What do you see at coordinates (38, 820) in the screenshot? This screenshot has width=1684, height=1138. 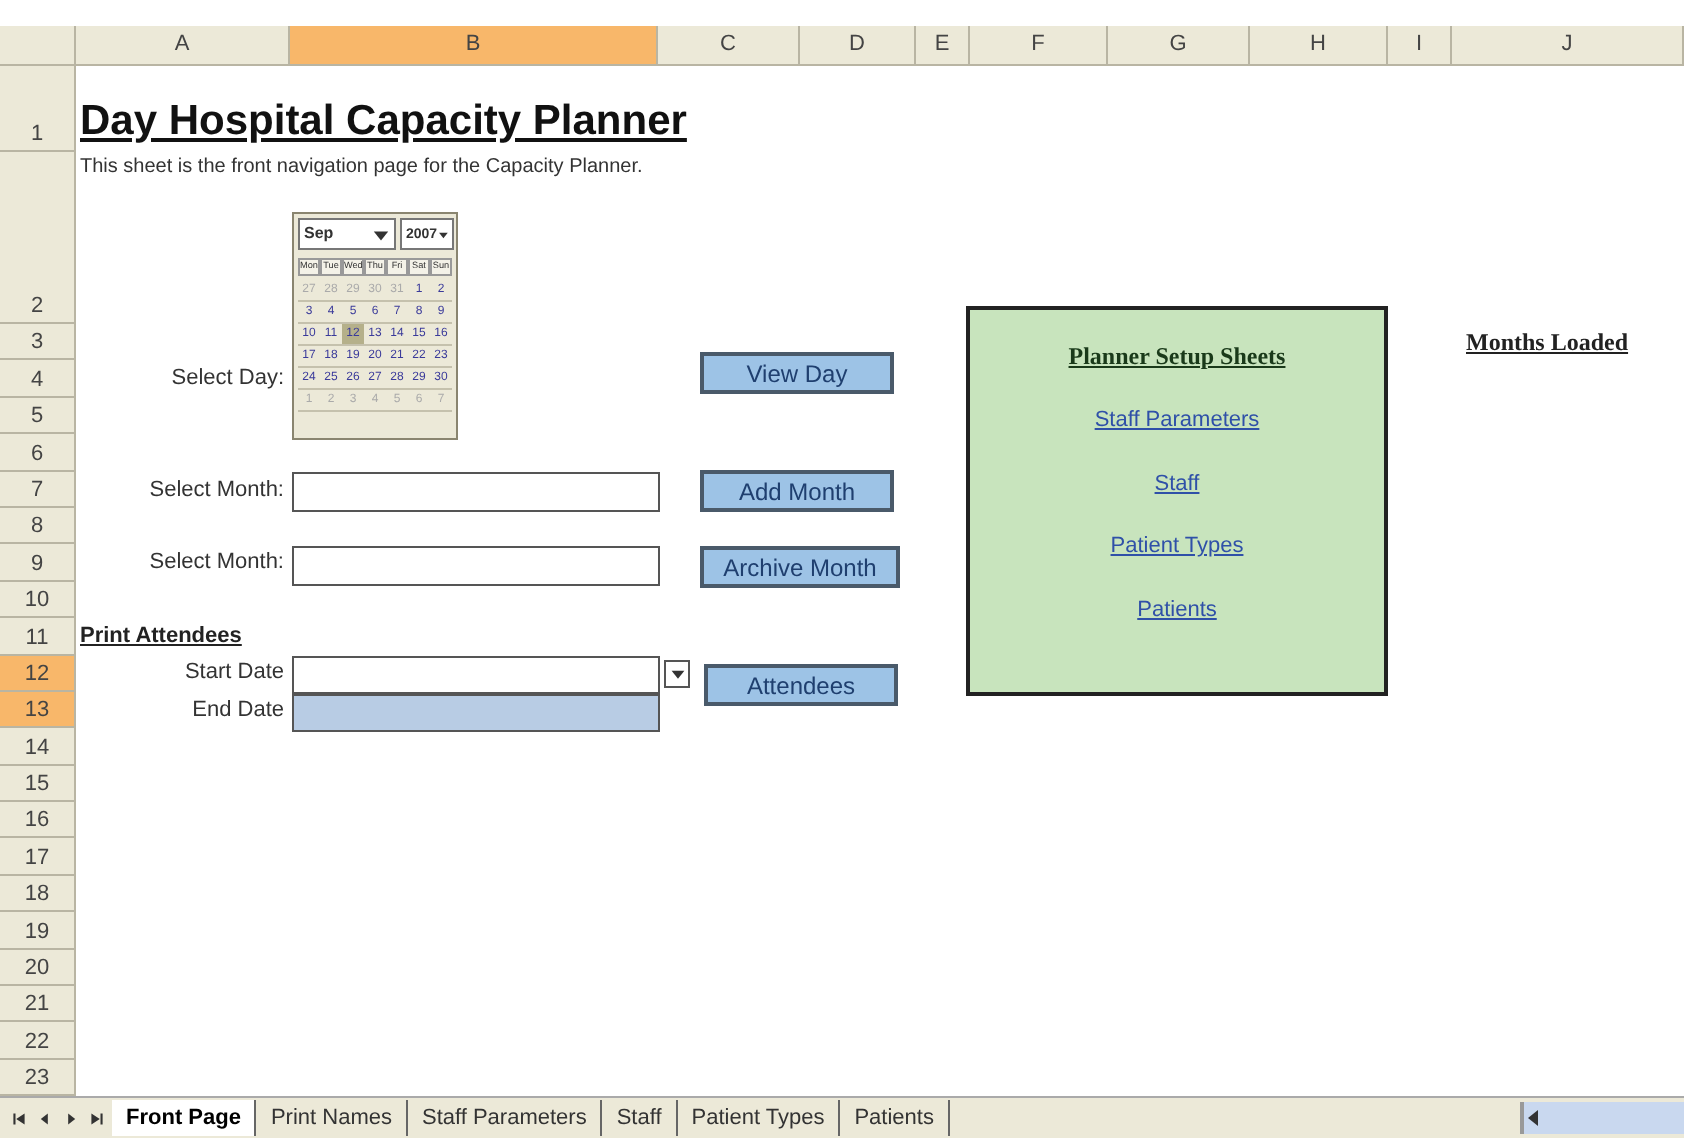 I see `row-header: 16` at bounding box center [38, 820].